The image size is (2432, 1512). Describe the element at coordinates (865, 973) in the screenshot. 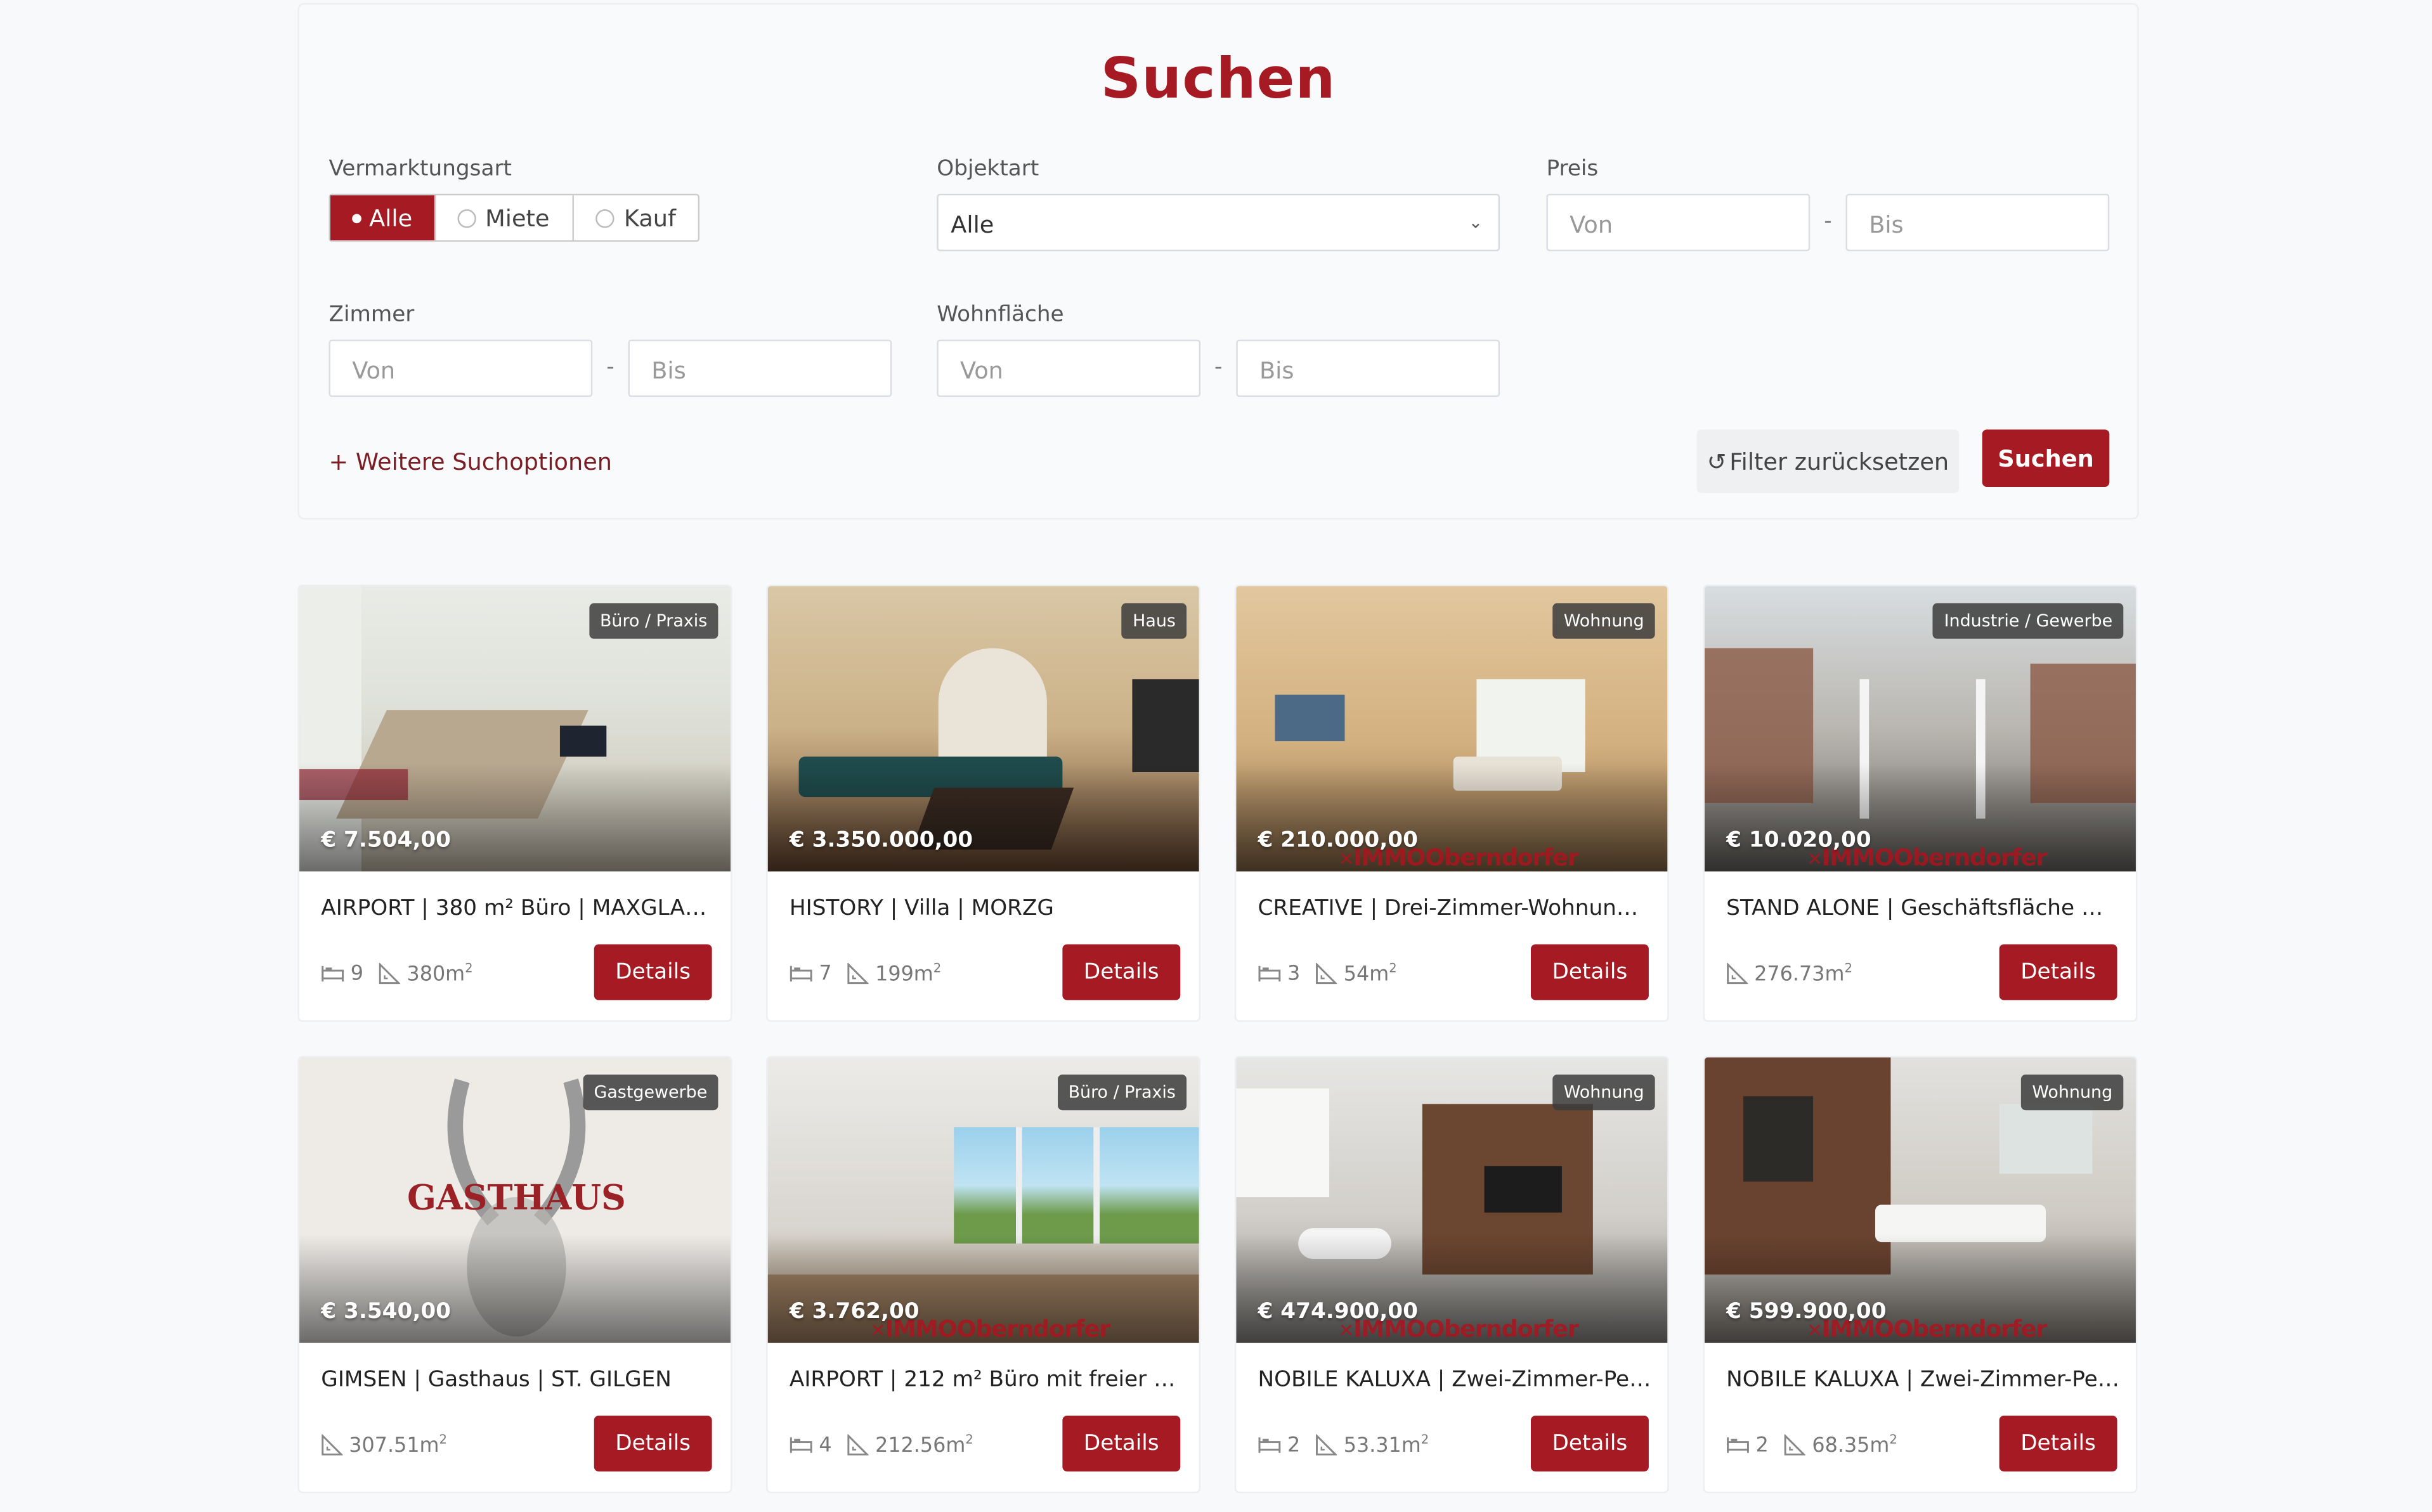

I see `listing-meta: 7 199m2` at that location.